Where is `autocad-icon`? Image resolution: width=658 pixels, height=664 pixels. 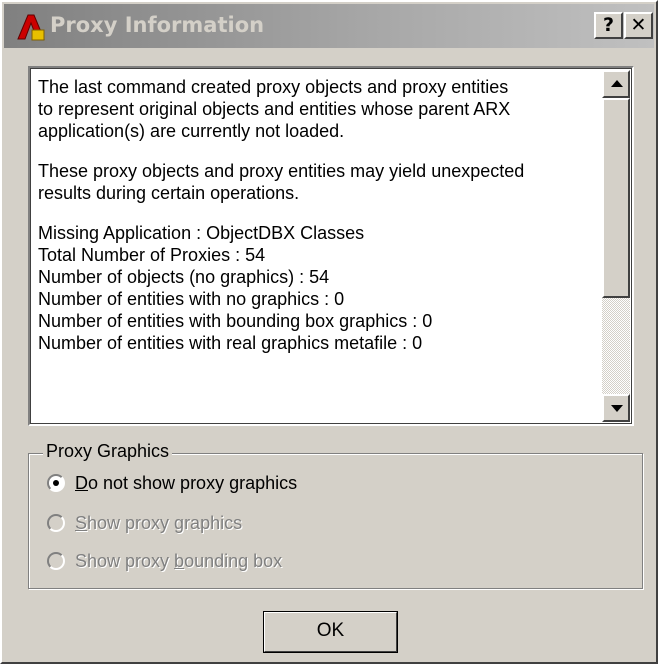
autocad-icon is located at coordinates (31, 27).